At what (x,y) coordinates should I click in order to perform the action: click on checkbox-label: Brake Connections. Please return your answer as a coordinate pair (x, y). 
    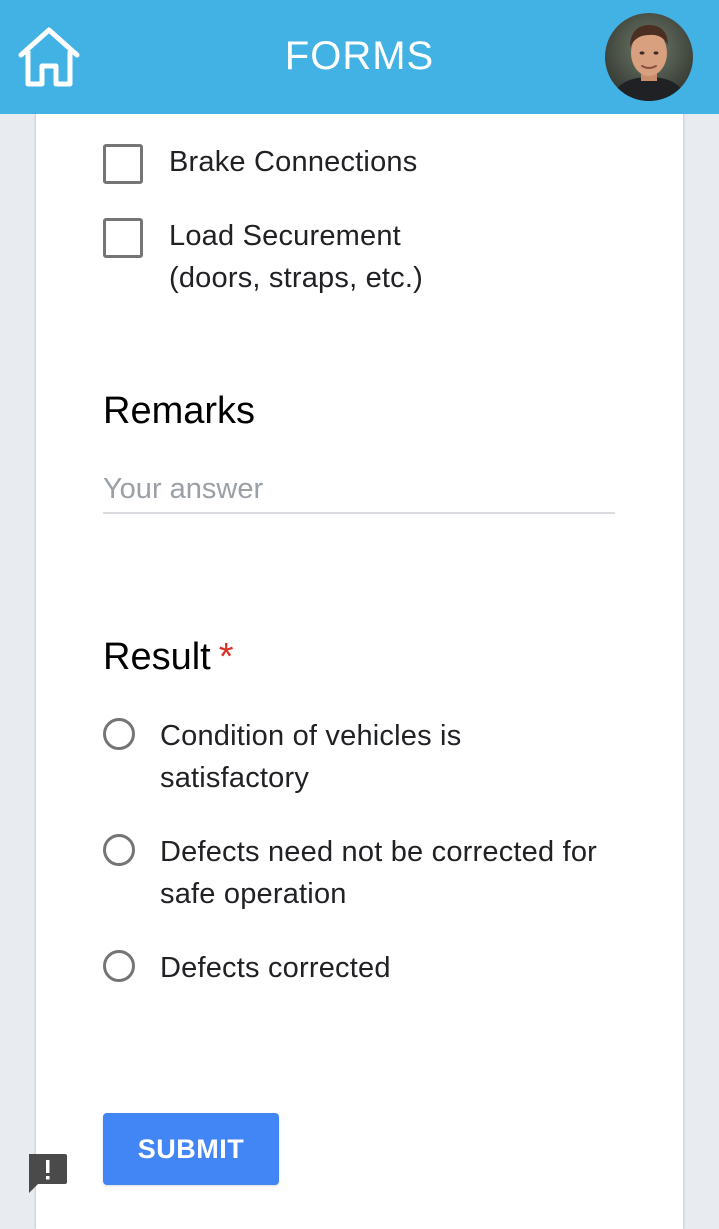
    Looking at the image, I should click on (293, 162).